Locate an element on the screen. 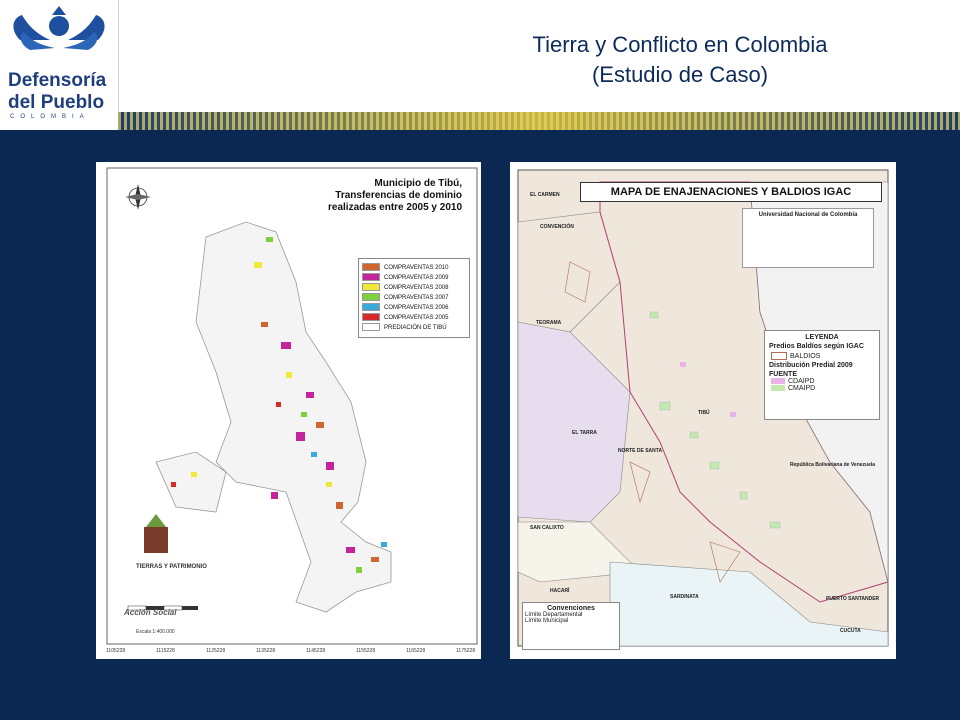 Image resolution: width=960 pixels, height=720 pixels. left-title-line3: realizadas entre 2005 y 2010 is located at coordinates (395, 207).